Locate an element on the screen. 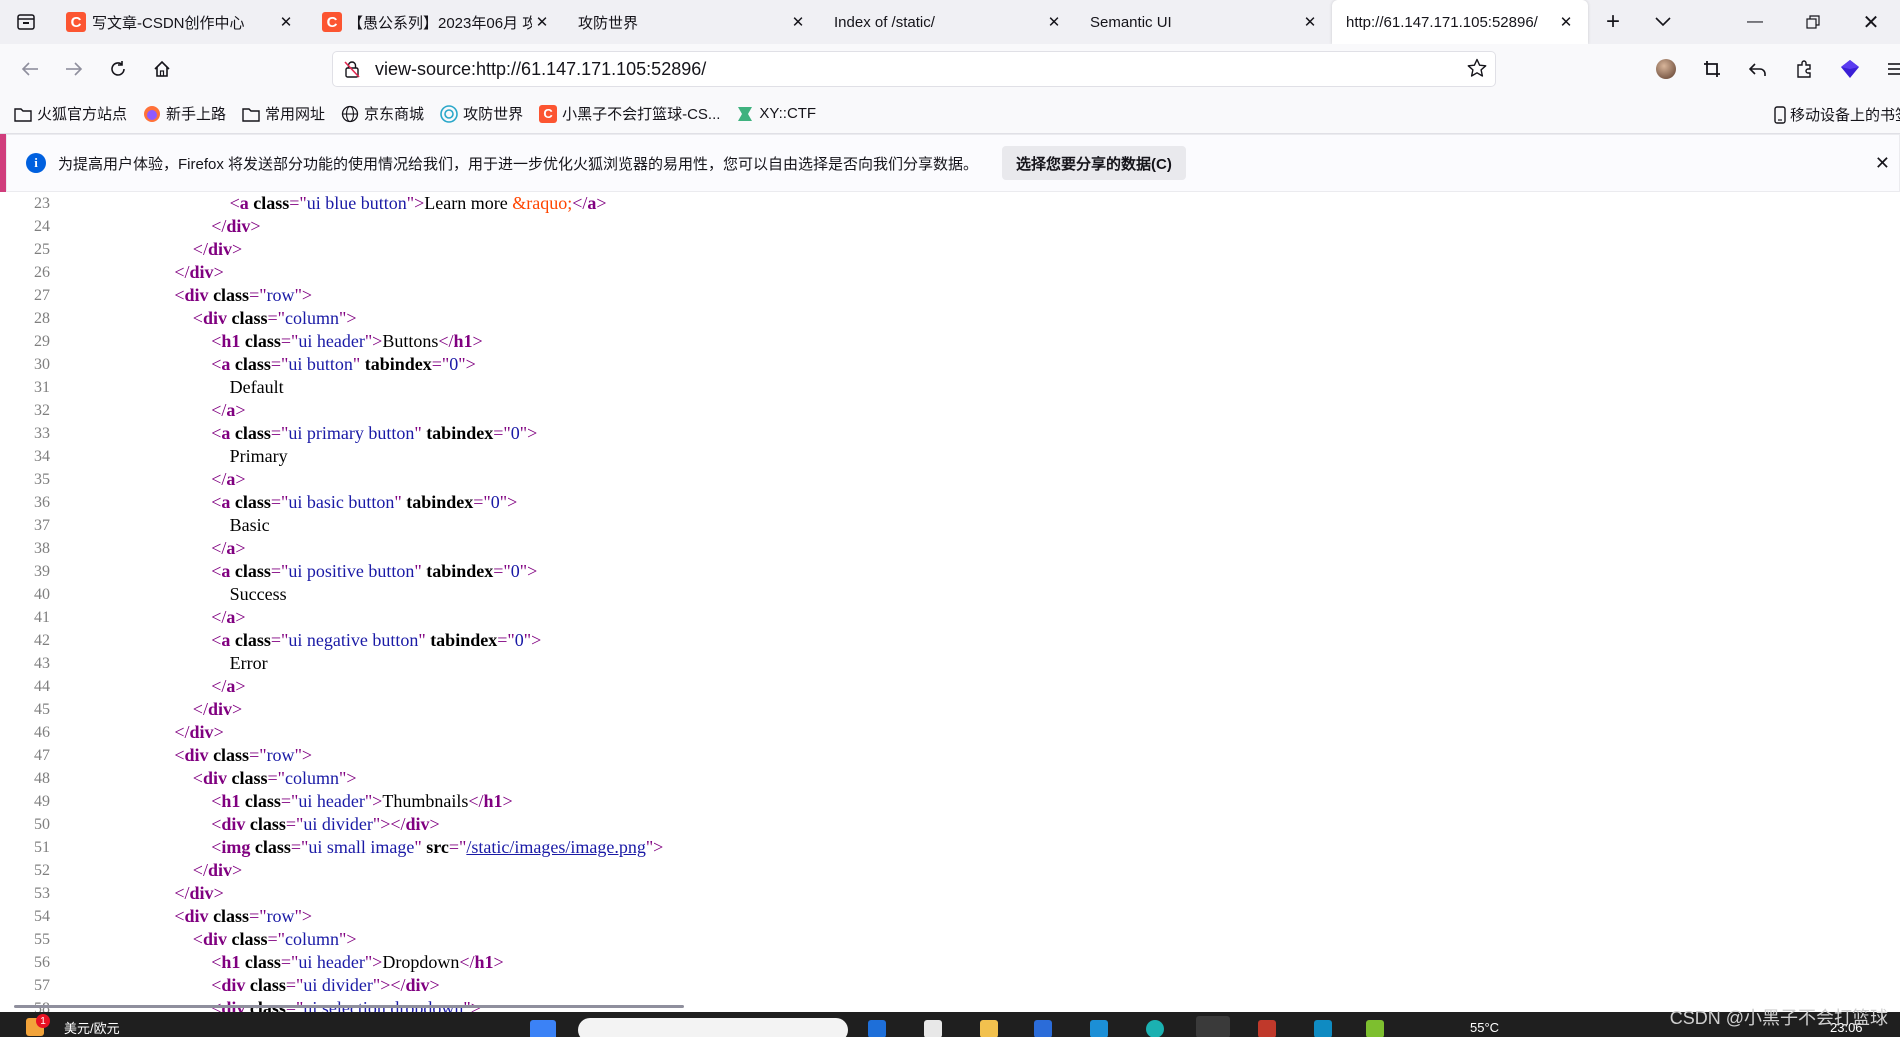  browser-tab: Index of /static/ ✕ is located at coordinates (948, 22).